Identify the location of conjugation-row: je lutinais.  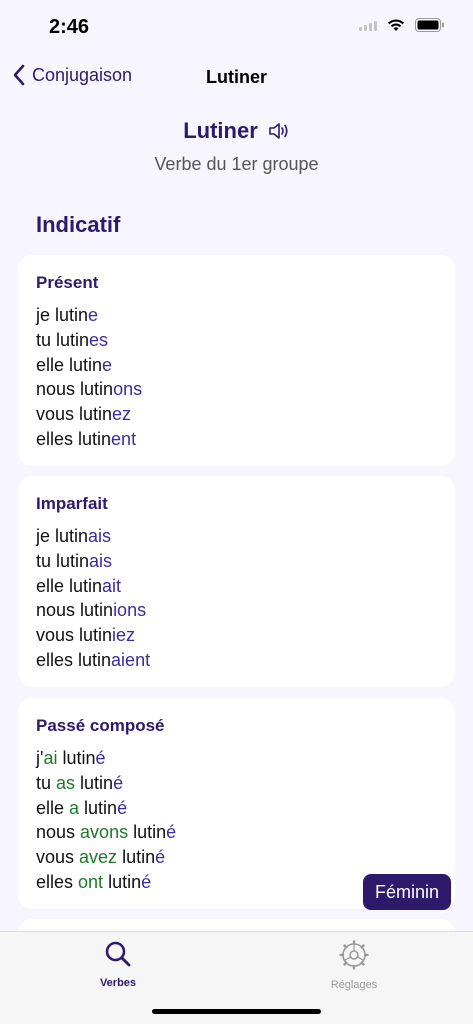
(236, 536).